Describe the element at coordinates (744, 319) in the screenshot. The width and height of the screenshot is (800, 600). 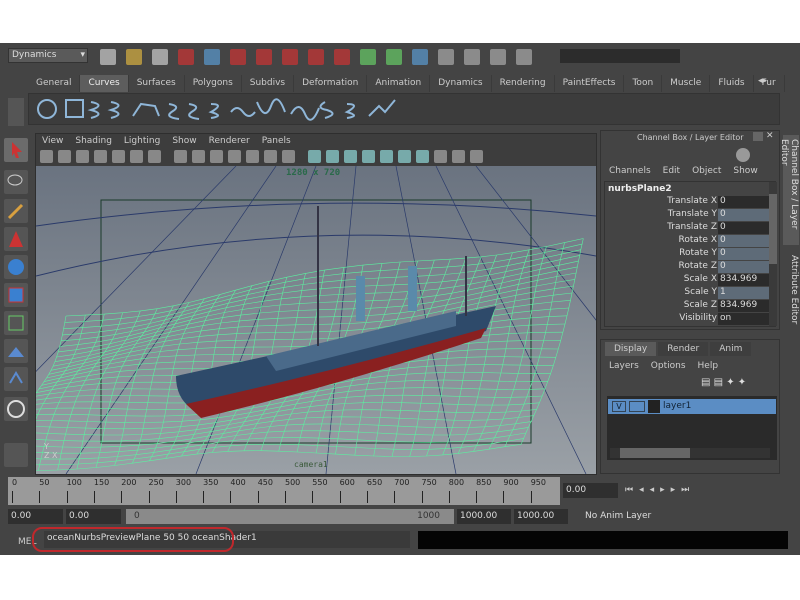
I see `channel-value: on` at that location.